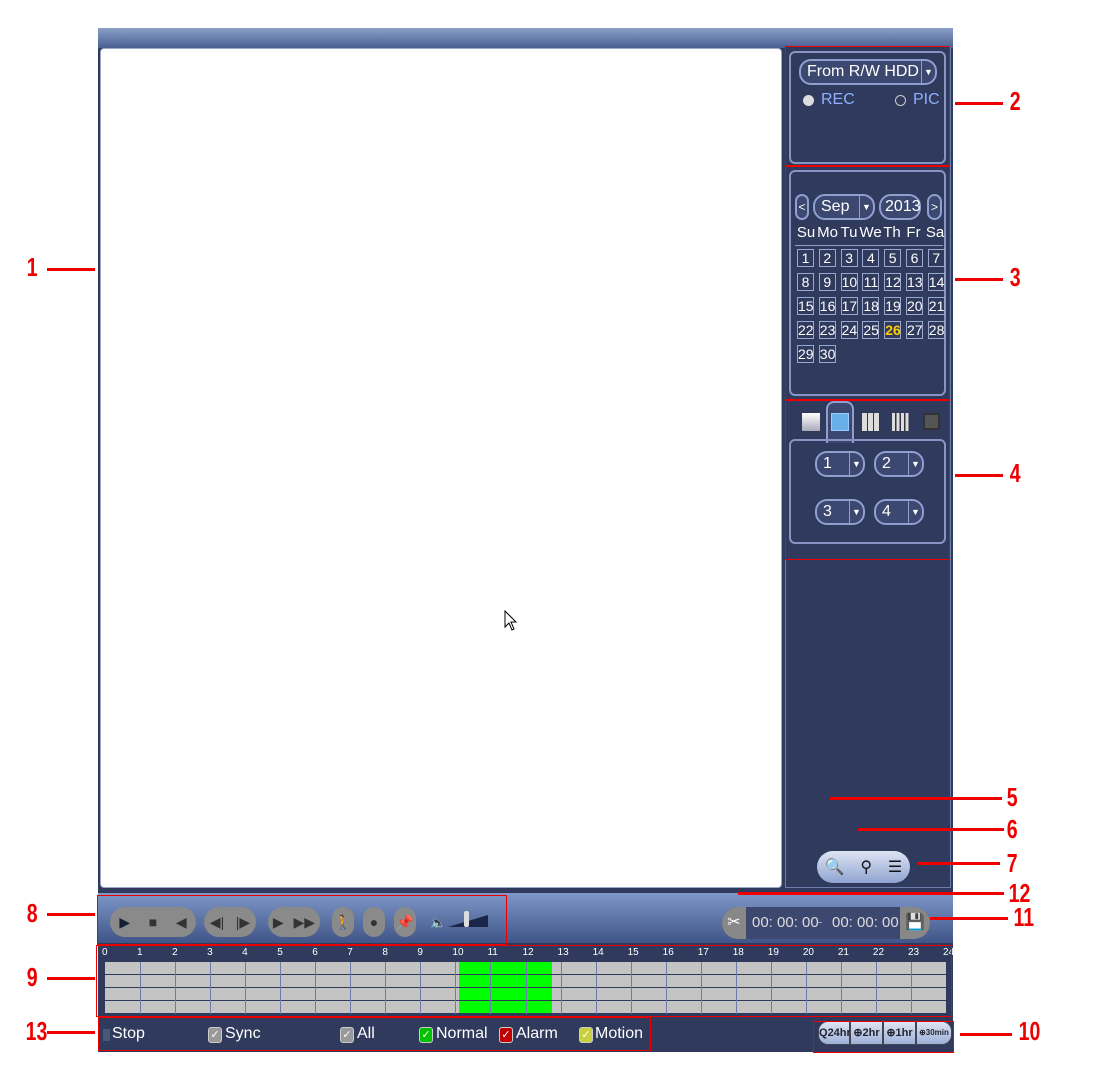 The width and height of the screenshot is (1095, 1092). What do you see at coordinates (1012, 797) in the screenshot?
I see `callout-number: 5` at bounding box center [1012, 797].